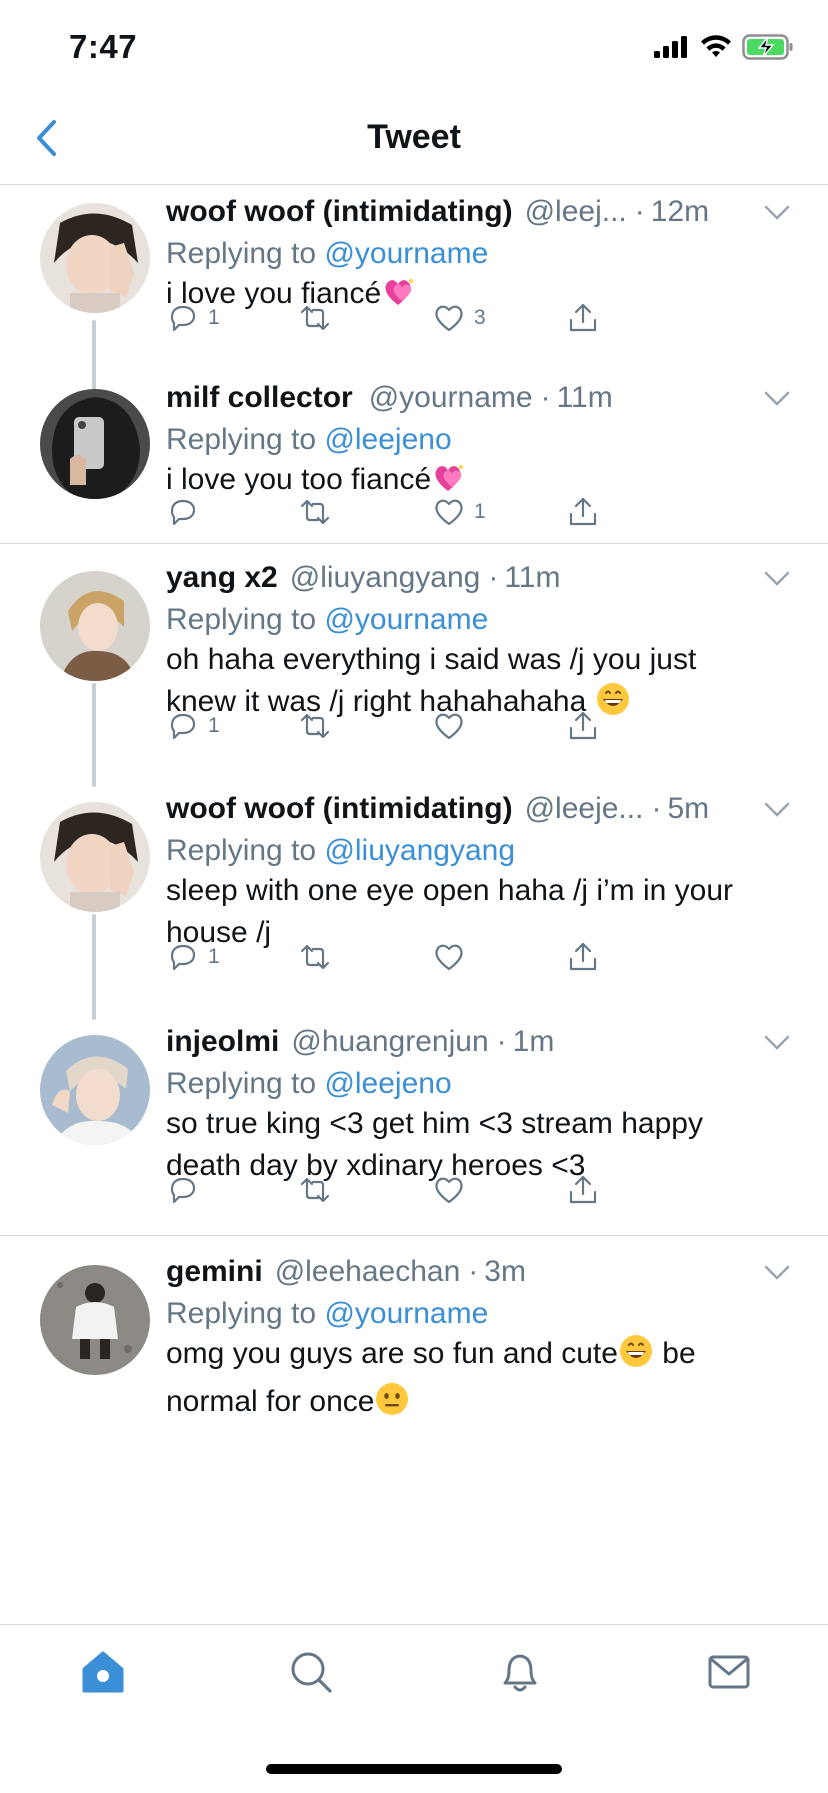 This screenshot has width=828, height=1793. I want to click on mail-icon, so click(729, 1672).